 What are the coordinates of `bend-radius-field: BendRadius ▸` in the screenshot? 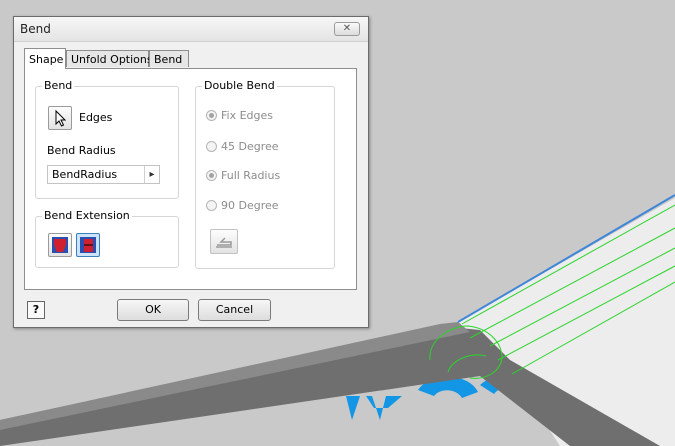 It's located at (103, 174).